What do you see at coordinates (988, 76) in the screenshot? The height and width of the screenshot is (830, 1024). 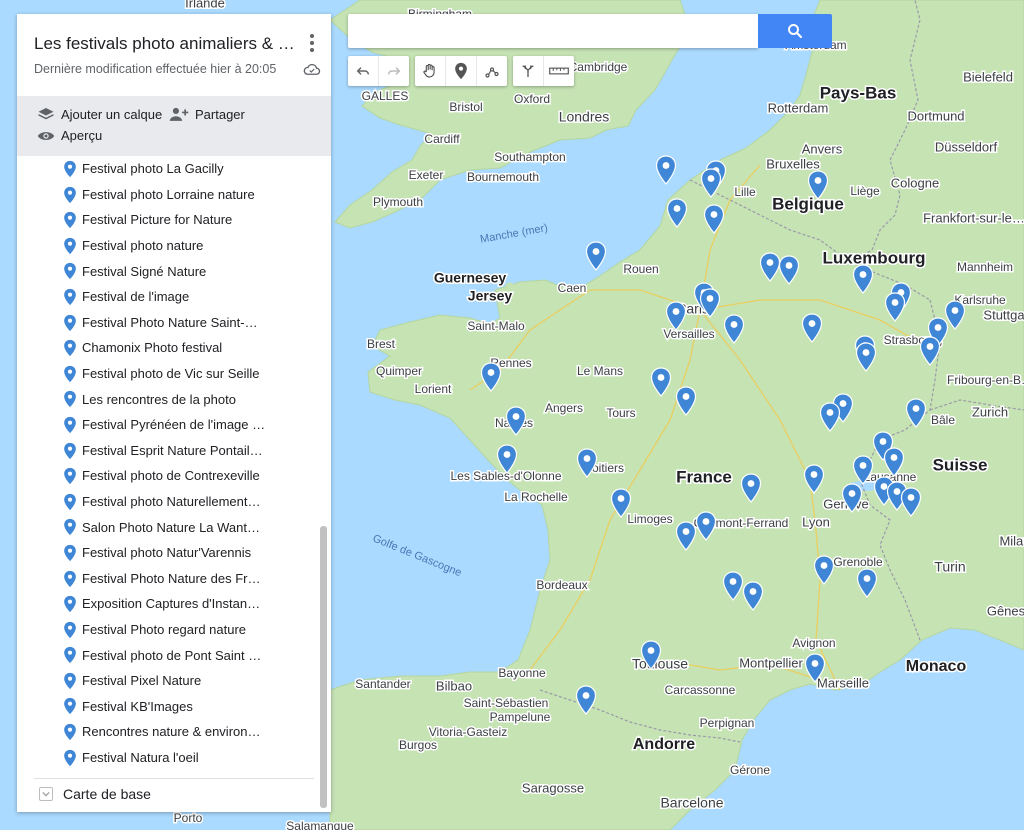 I see `map-label: Bielefeld` at bounding box center [988, 76].